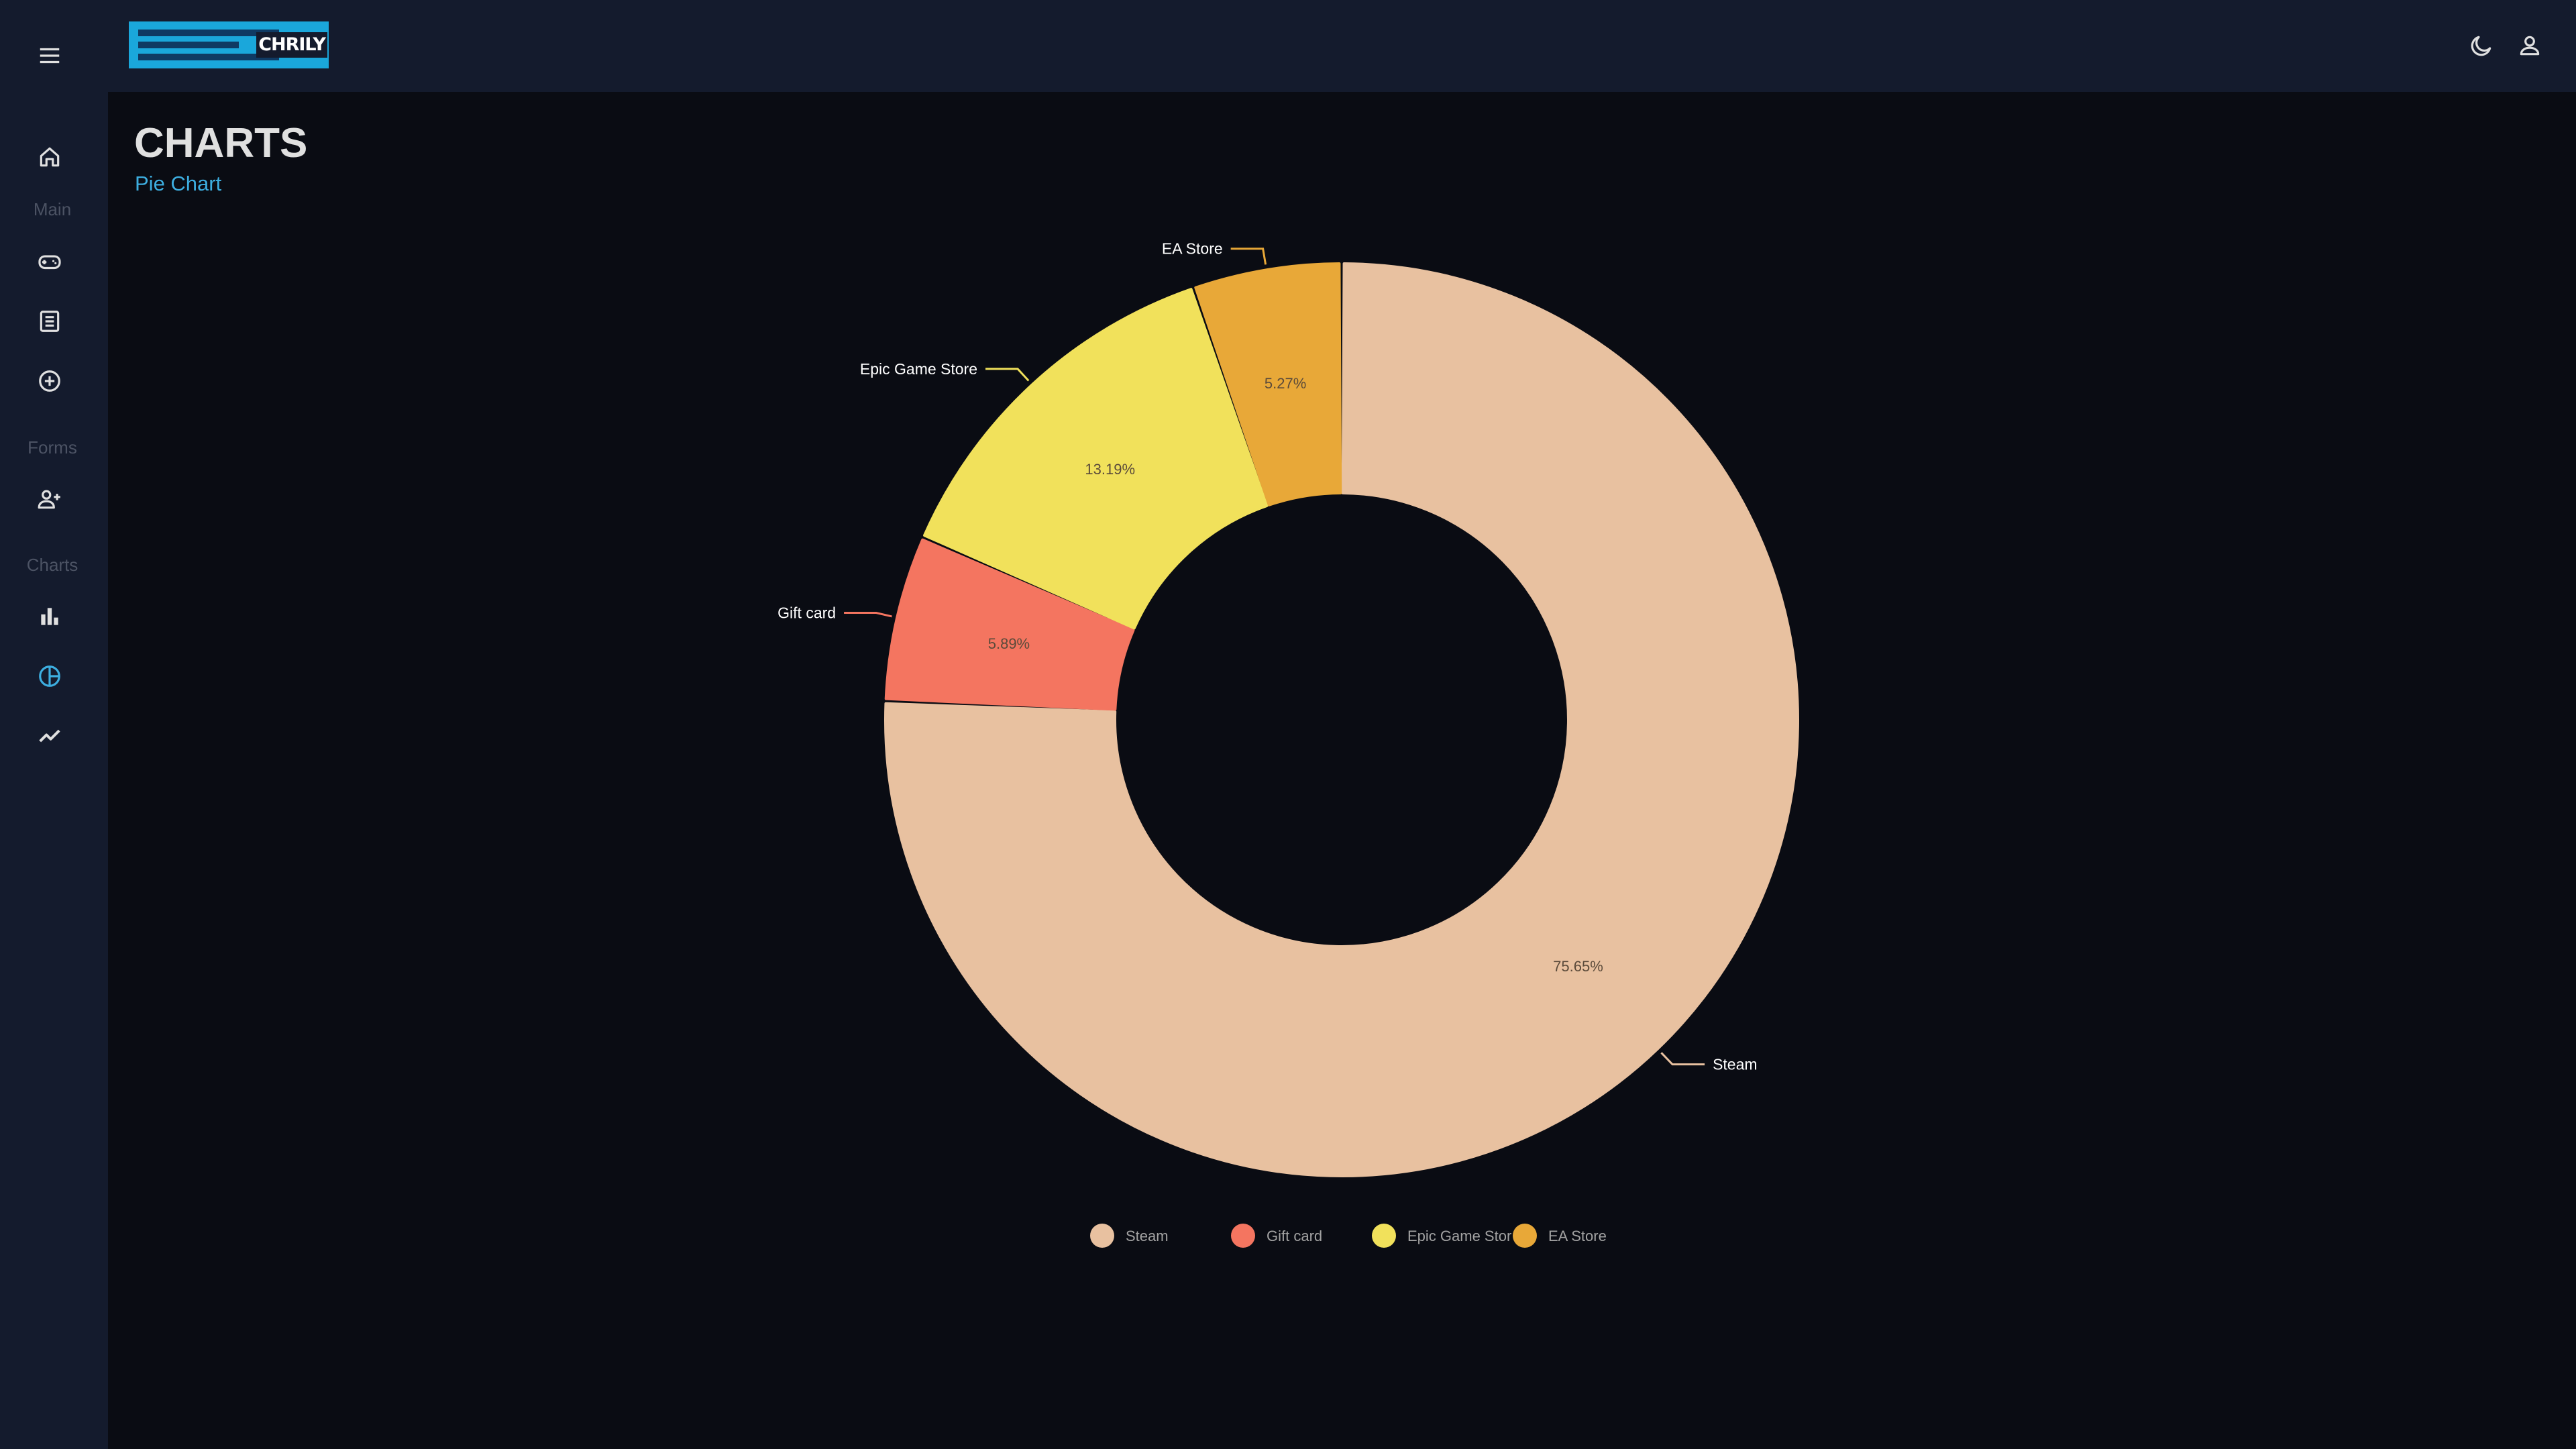 This screenshot has width=2576, height=1449. Describe the element at coordinates (1102, 1236) in the screenshot. I see `legend-swatch-steam` at that location.